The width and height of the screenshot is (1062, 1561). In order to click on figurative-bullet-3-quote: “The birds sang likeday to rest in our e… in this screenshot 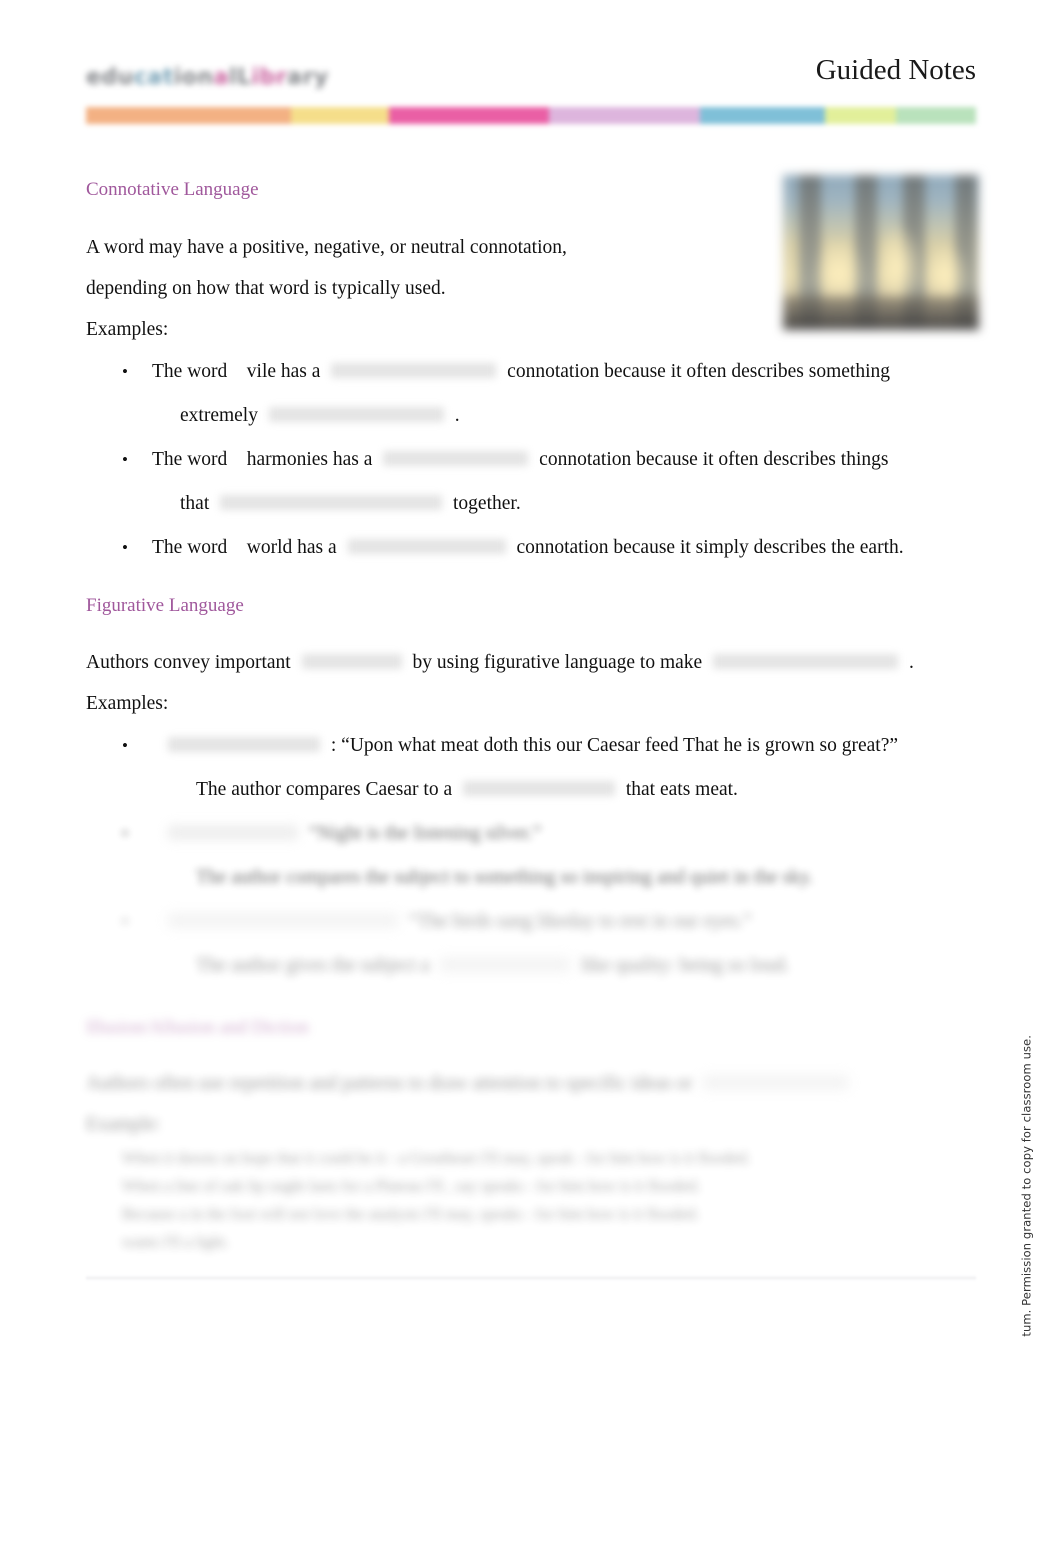, I will do `click(580, 921)`.